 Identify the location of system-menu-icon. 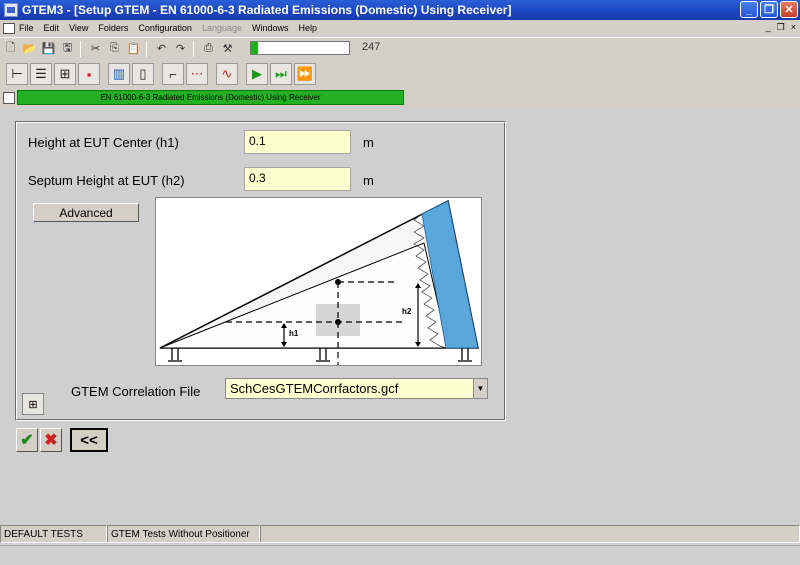
(9, 28).